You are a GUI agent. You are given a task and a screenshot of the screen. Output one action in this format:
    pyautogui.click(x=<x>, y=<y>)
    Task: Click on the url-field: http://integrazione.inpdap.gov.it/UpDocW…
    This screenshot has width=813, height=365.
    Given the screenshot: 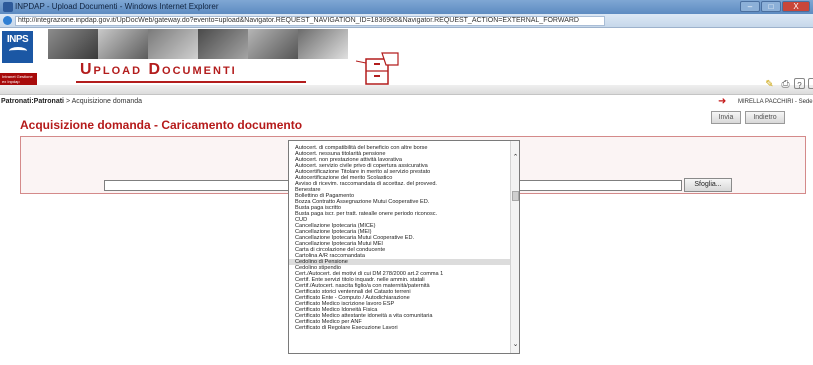 What is the action you would take?
    pyautogui.click(x=310, y=21)
    